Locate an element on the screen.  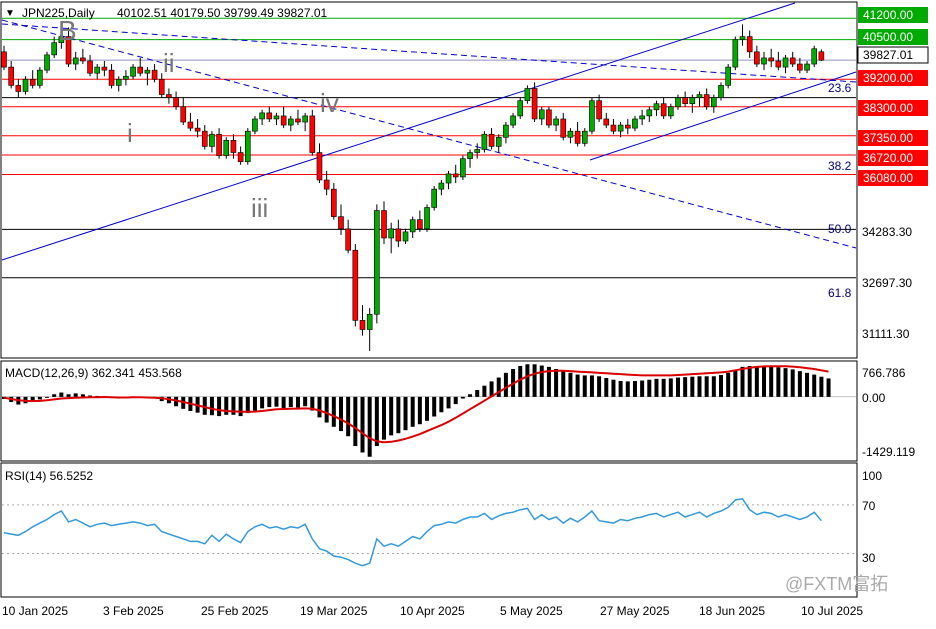
level-label-41200: 41200.00 is located at coordinates (888, 15).